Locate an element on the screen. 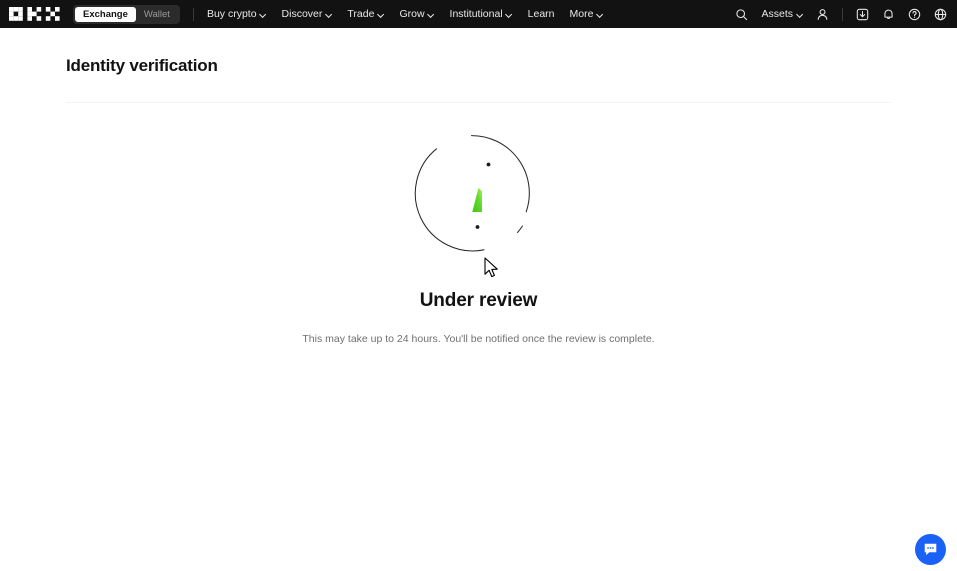 The width and height of the screenshot is (957, 571). loading-spinner is located at coordinates (479, 193).